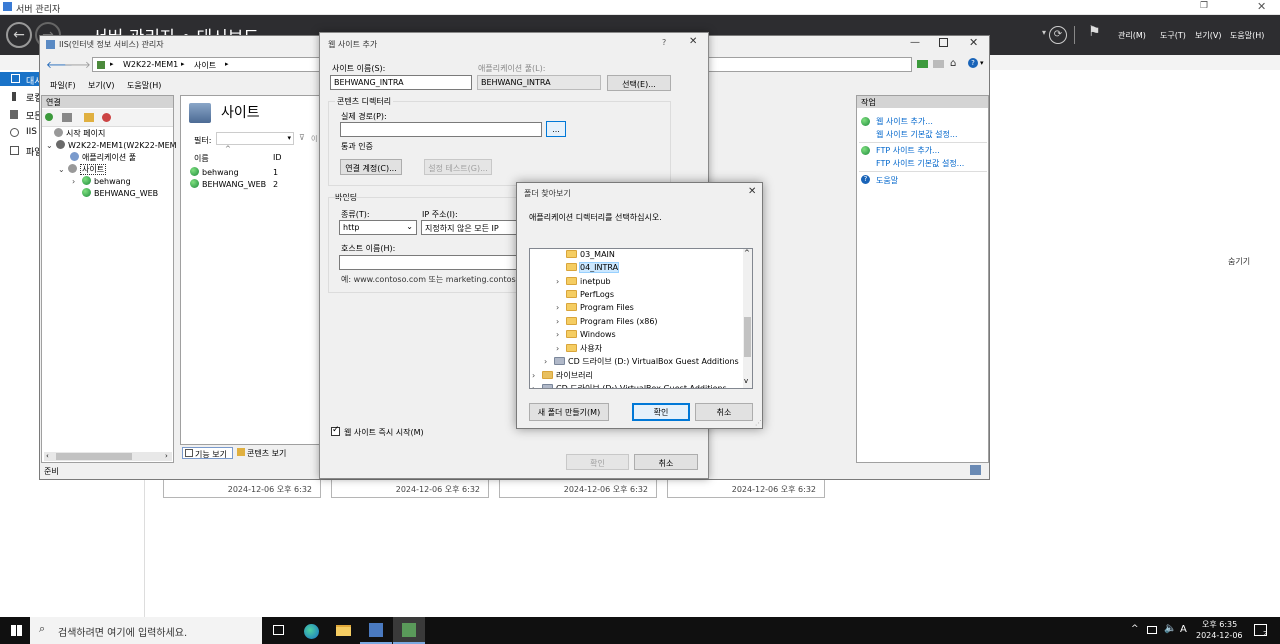 Image resolution: width=1280 pixels, height=644 pixels. I want to click on online-icon, so click(922, 64).